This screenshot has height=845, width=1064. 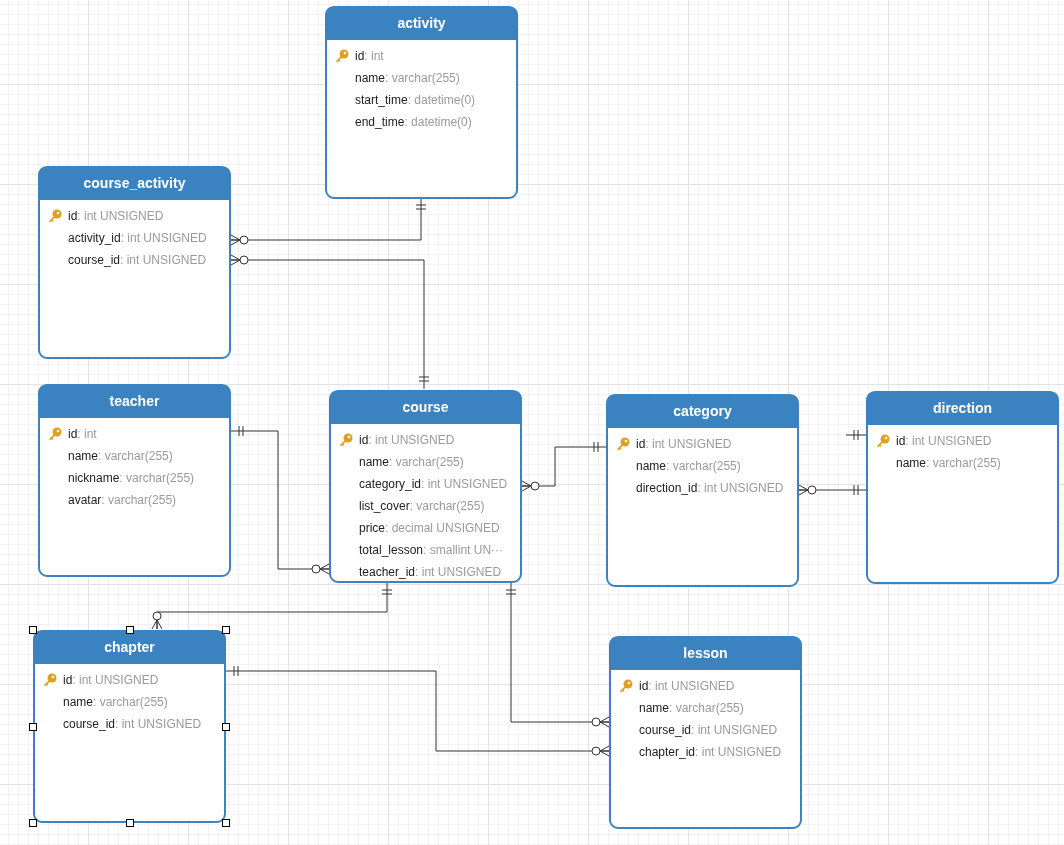 I want to click on table-title: course, so click(x=425, y=407).